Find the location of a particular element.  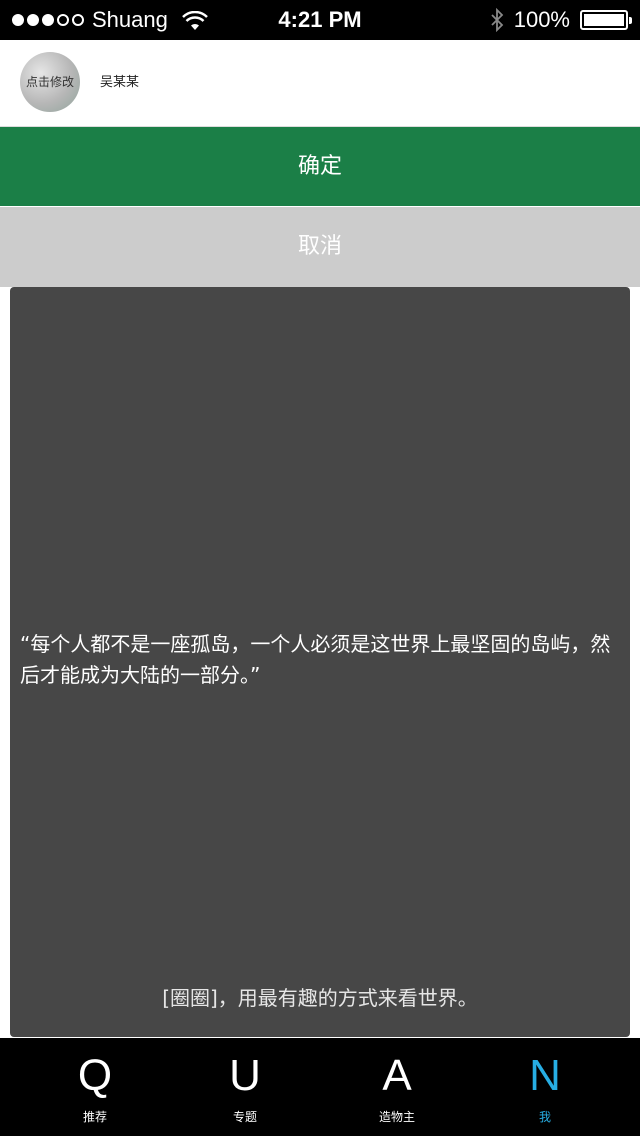

tab-label-creator: 造物主 is located at coordinates (396, 1117).